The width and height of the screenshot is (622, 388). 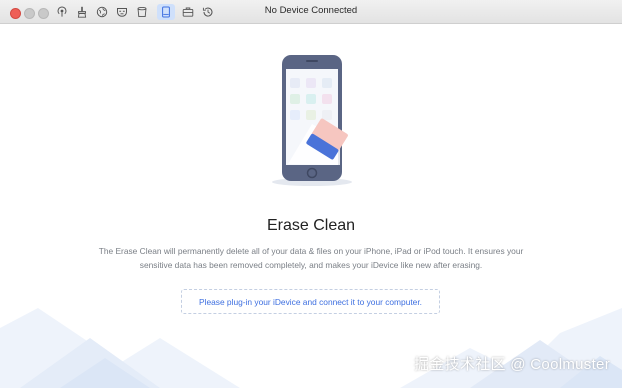 I want to click on title-bar: No Device Connected, so click(x=311, y=12).